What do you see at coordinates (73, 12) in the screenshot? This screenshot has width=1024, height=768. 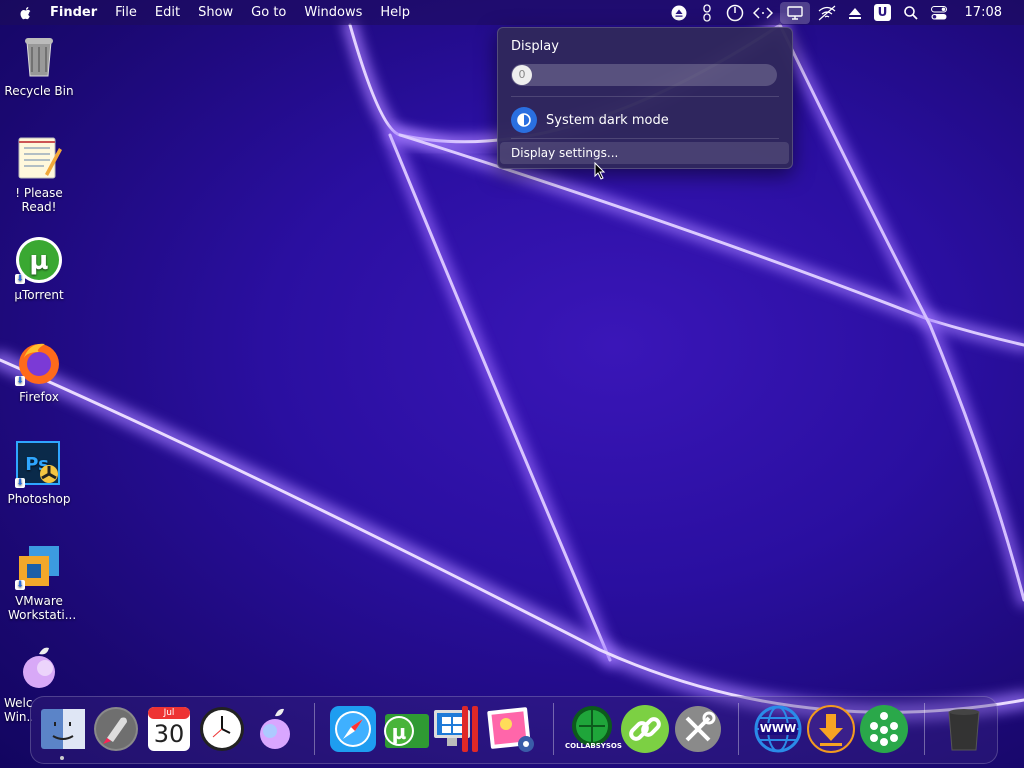 I see `menu-finder: Finder` at bounding box center [73, 12].